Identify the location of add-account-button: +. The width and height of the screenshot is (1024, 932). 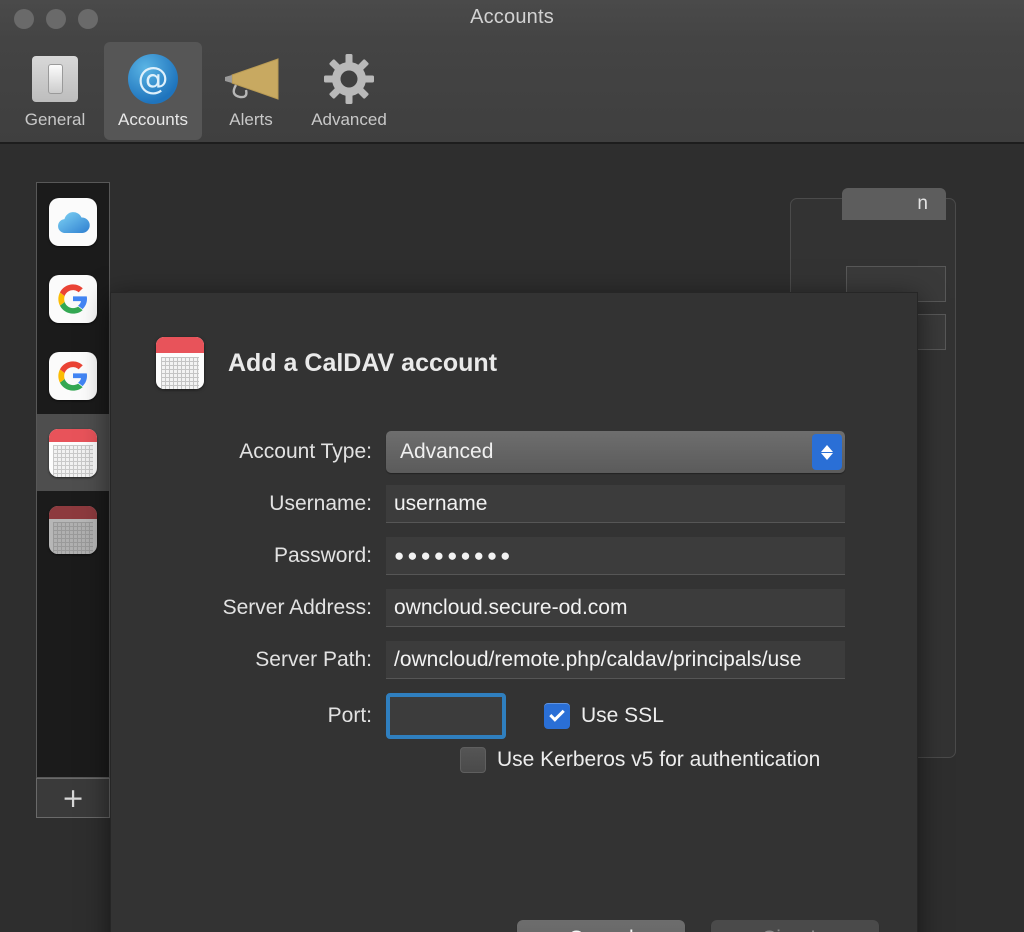
(73, 798).